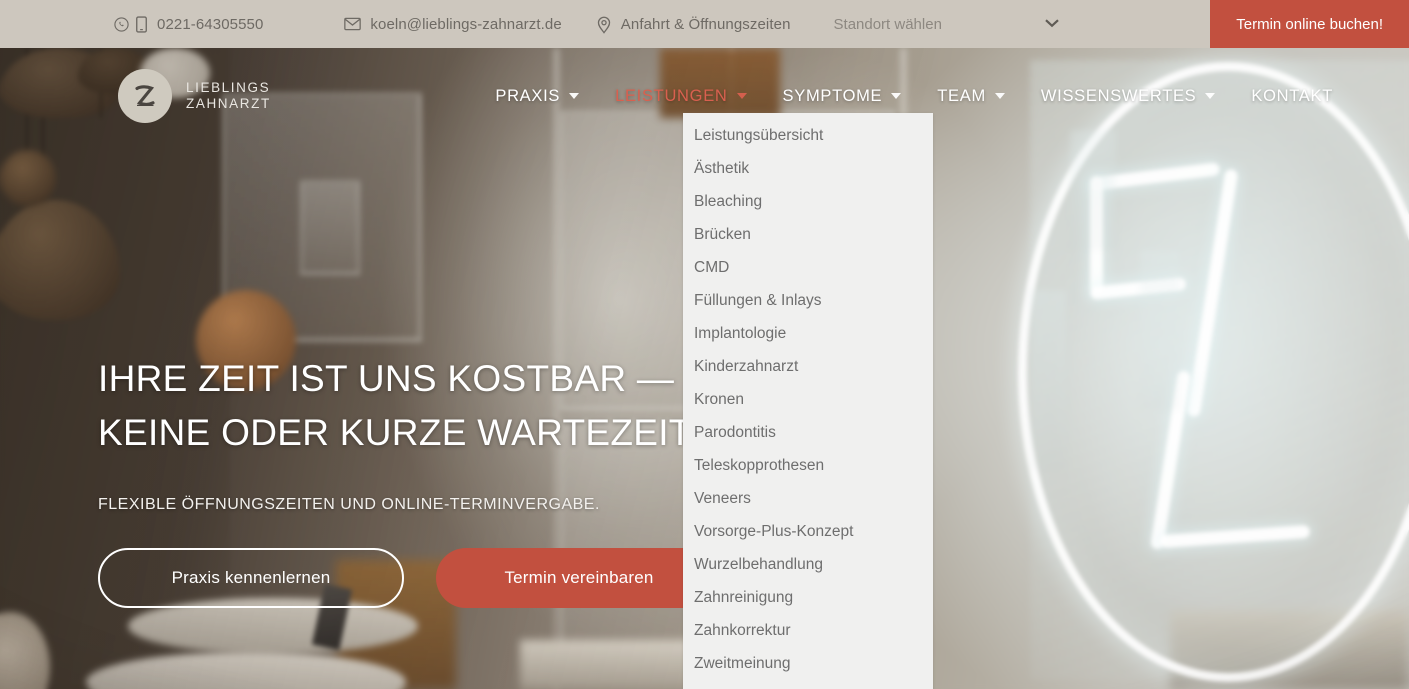 This screenshot has width=1409, height=689. What do you see at coordinates (228, 103) in the screenshot?
I see `brand-name-line2: ZAHNARZT` at bounding box center [228, 103].